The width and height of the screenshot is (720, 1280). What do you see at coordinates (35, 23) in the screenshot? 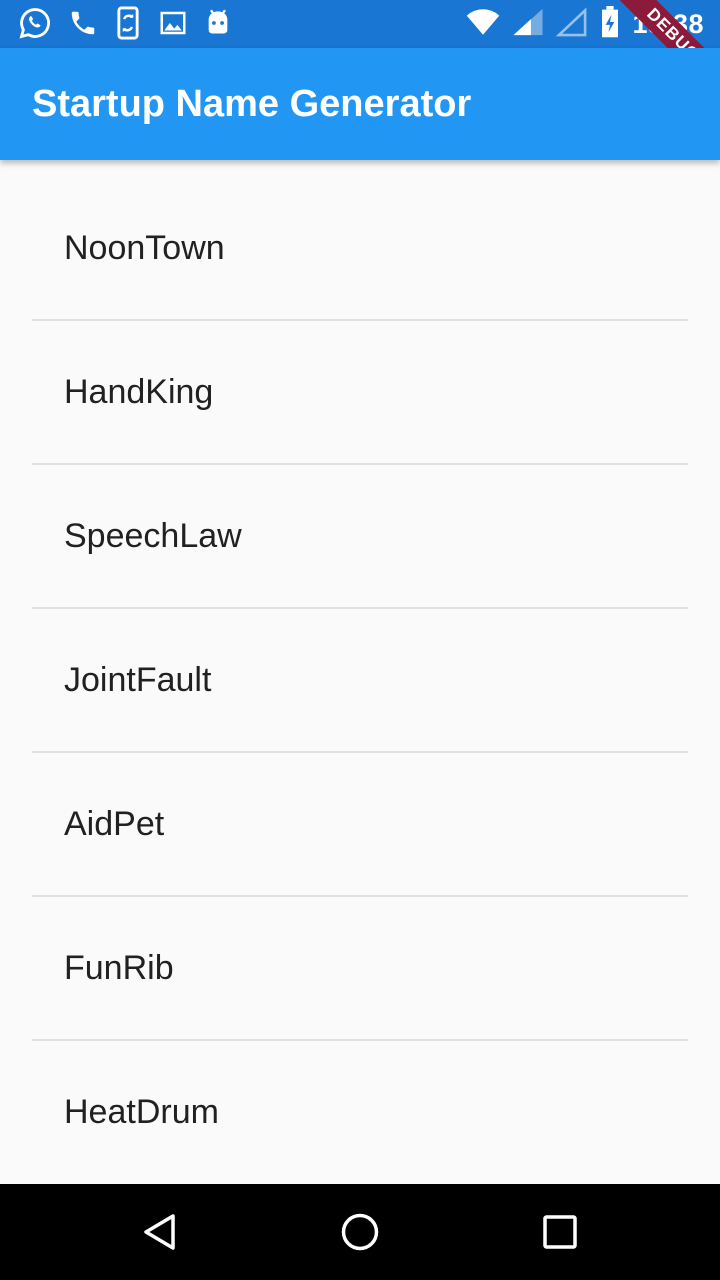
I see `whatsapp-icon` at bounding box center [35, 23].